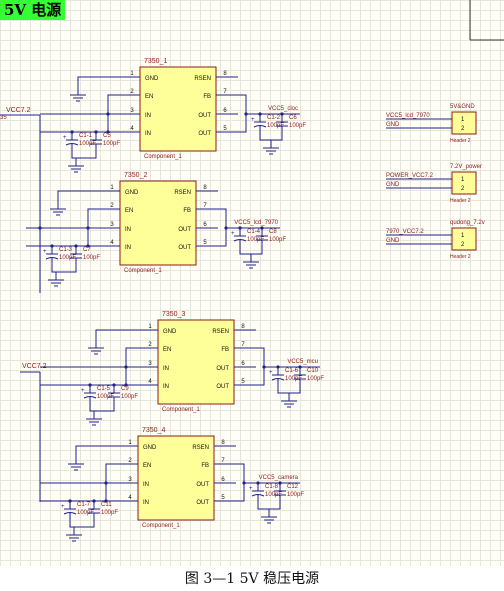 Image resolution: width=504 pixels, height=591 pixels. What do you see at coordinates (125, 389) in the screenshot?
I see `capacitor-ref: C9` at bounding box center [125, 389].